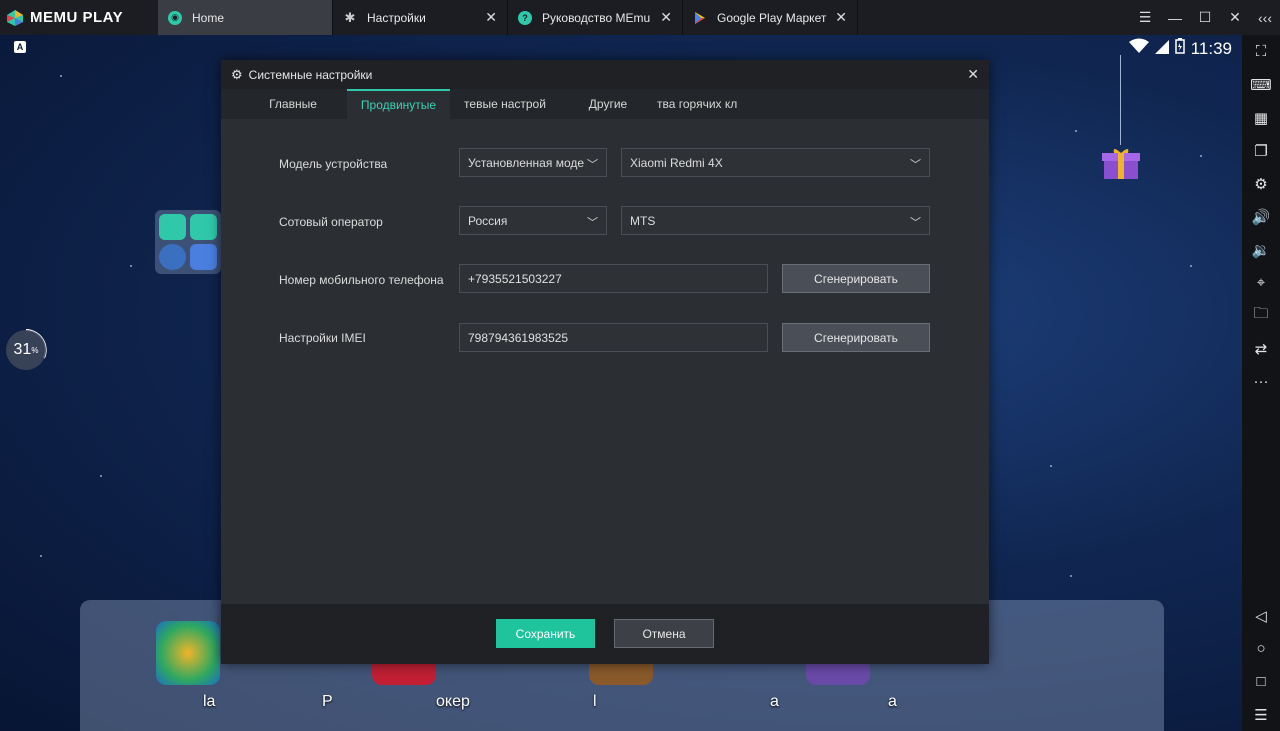  Describe the element at coordinates (643, 220) in the screenshot. I see `select-value: MTS` at that location.